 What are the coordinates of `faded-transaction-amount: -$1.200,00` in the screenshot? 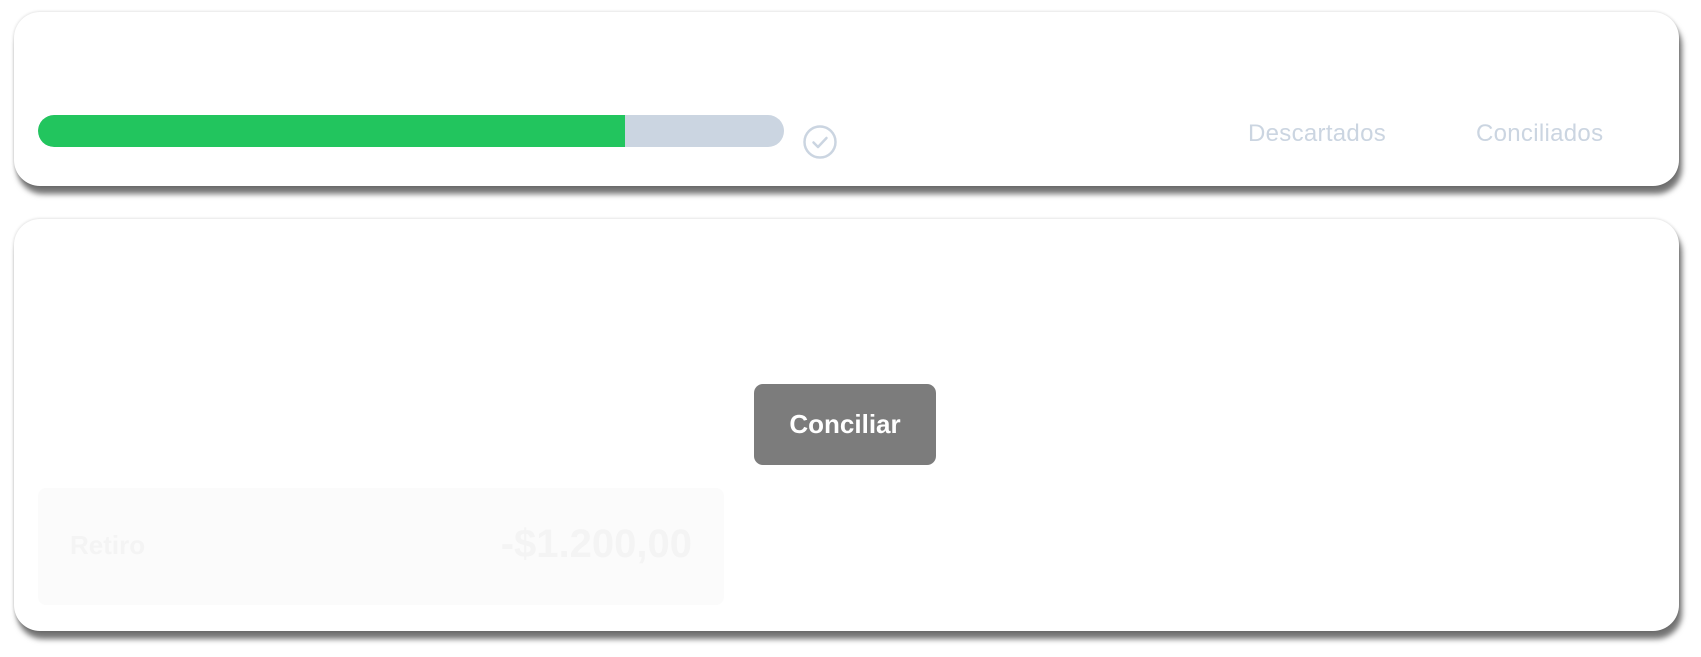 It's located at (596, 544).